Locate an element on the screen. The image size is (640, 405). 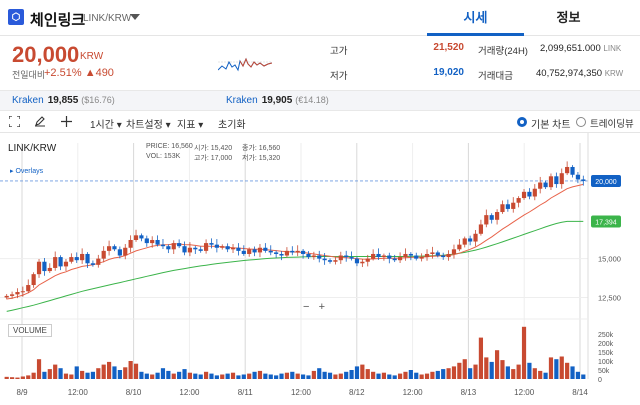
volume24-label: 거래량(24H) is located at coordinates (503, 51).